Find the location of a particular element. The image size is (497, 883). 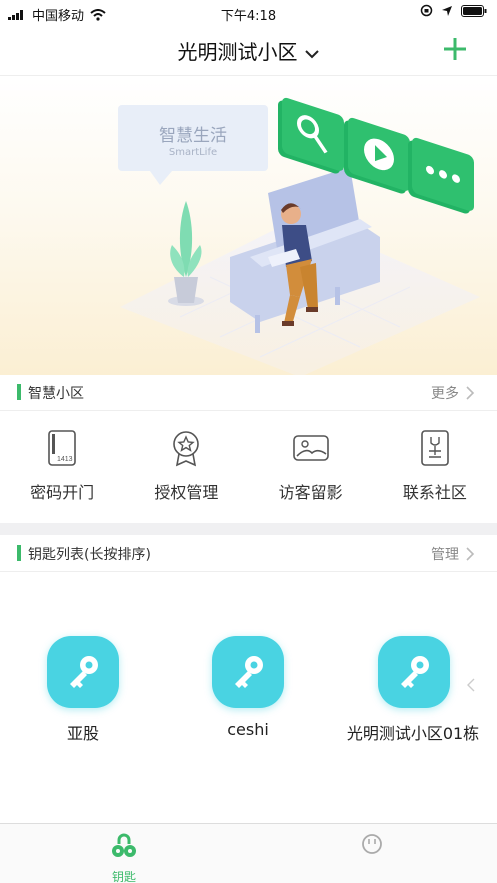

community-selector: 光明测试小区 is located at coordinates (248, 50).